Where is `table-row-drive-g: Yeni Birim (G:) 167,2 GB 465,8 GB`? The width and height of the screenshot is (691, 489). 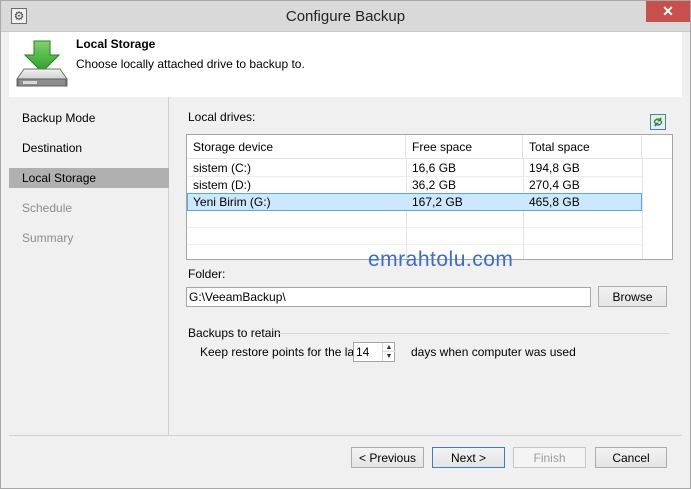
table-row-drive-g: Yeni Birim (G:) 167,2 GB 465,8 GB is located at coordinates (414, 202).